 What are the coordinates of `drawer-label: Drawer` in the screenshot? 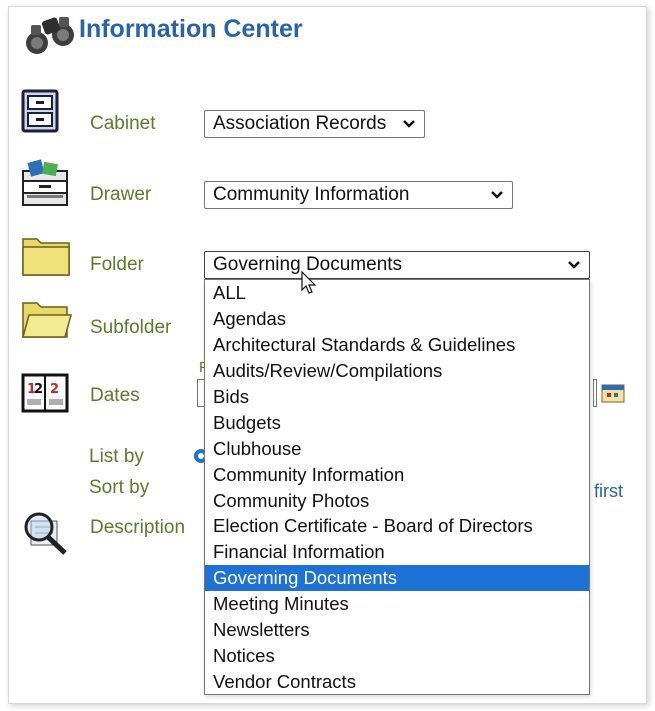 It's located at (121, 194).